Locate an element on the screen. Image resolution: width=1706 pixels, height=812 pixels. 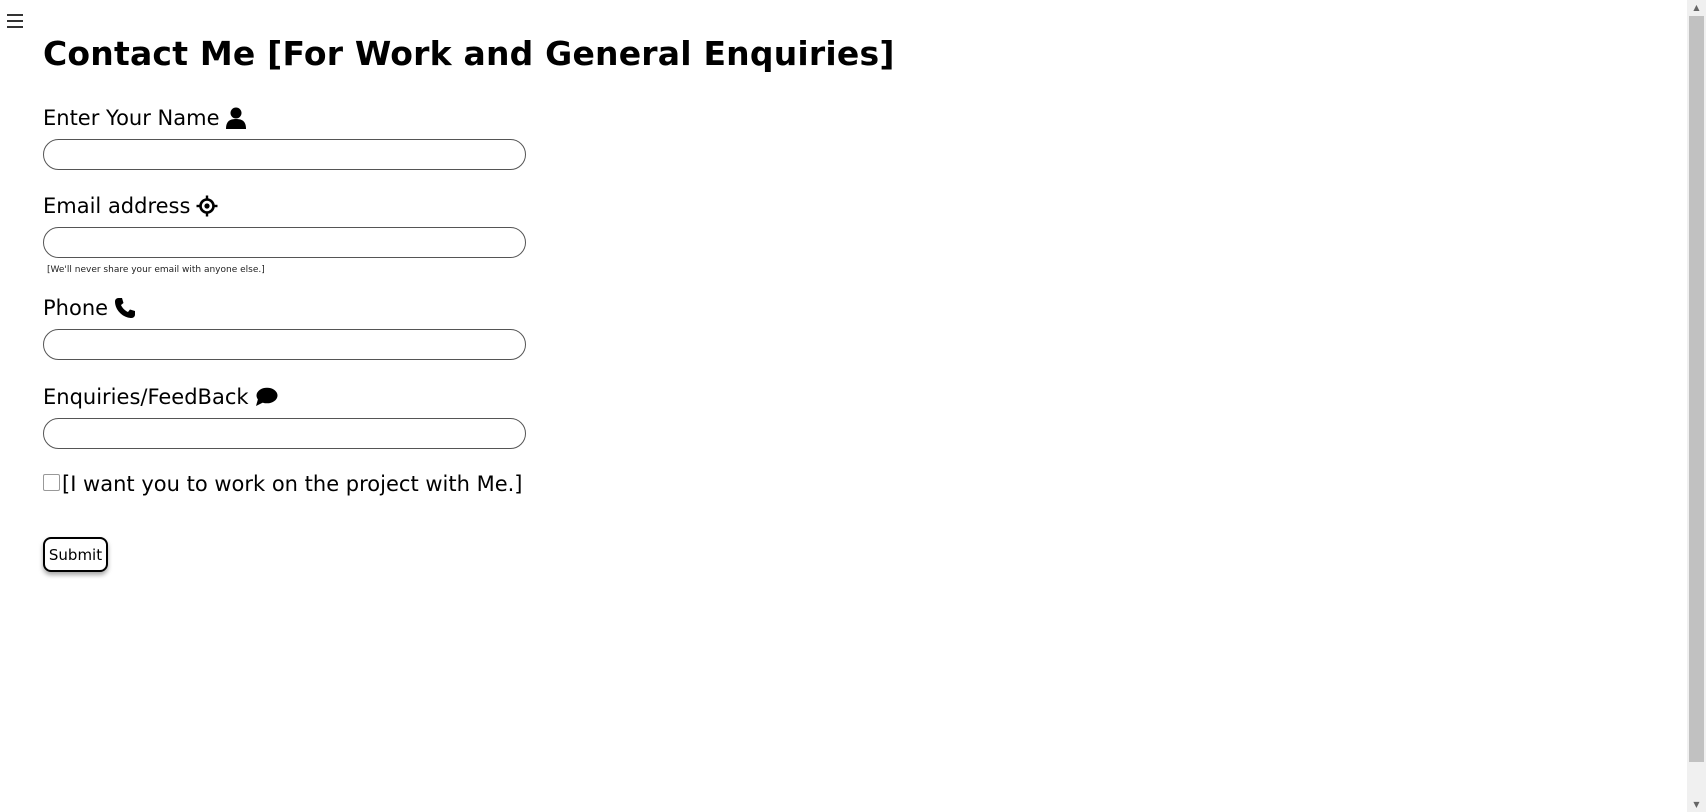
comment-icon is located at coordinates (266, 397).